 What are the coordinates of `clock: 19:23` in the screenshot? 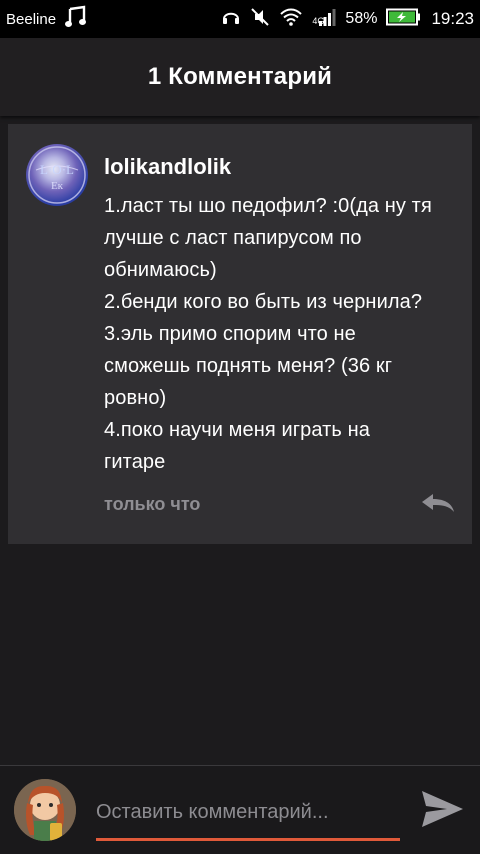 It's located at (452, 18).